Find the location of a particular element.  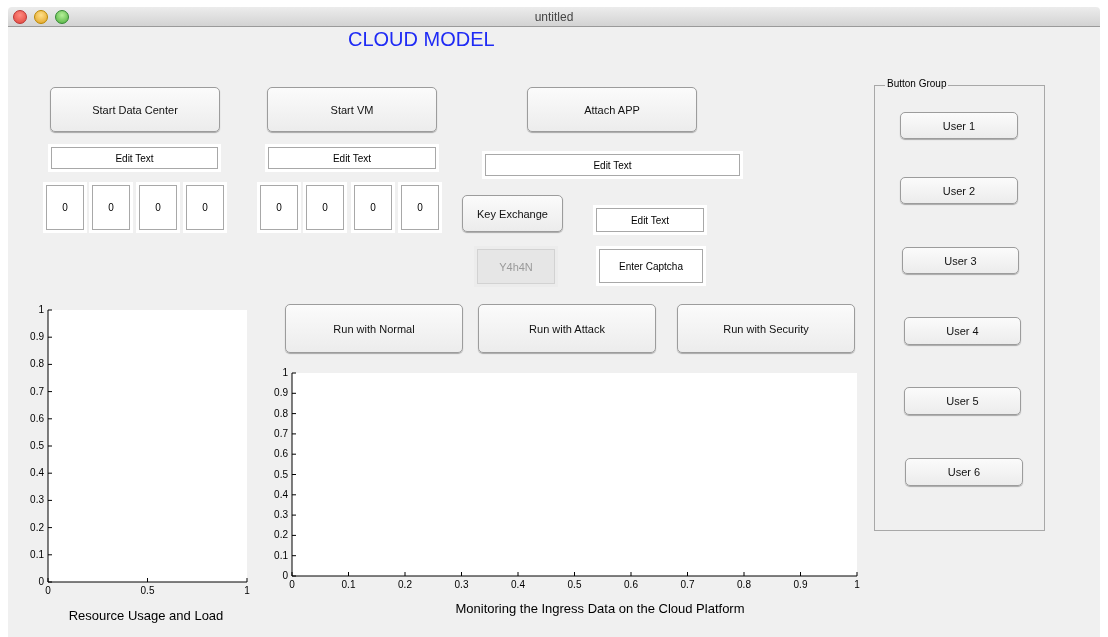

app-heading: CLOUD MODEL is located at coordinates (421, 39).